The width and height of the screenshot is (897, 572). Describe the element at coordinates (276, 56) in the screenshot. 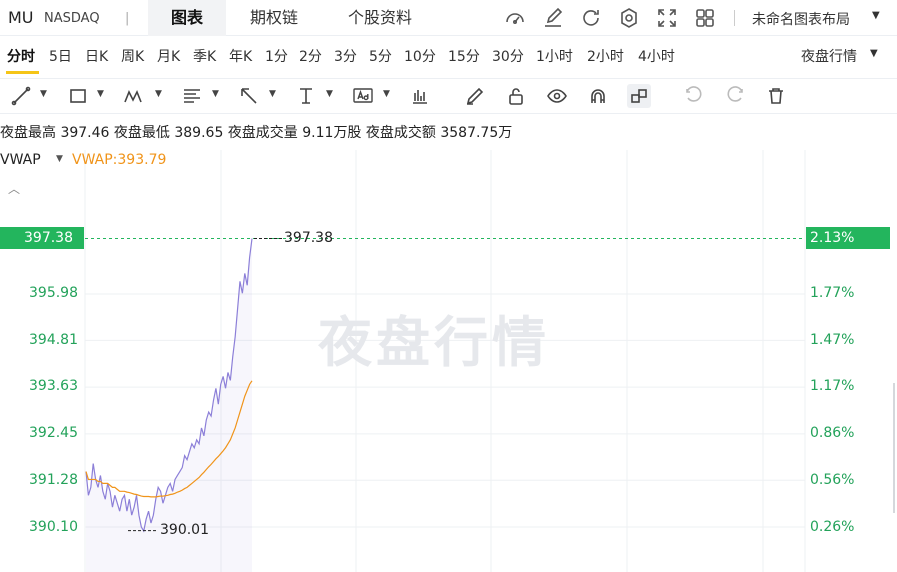

I see `period-1m: 1分` at that location.